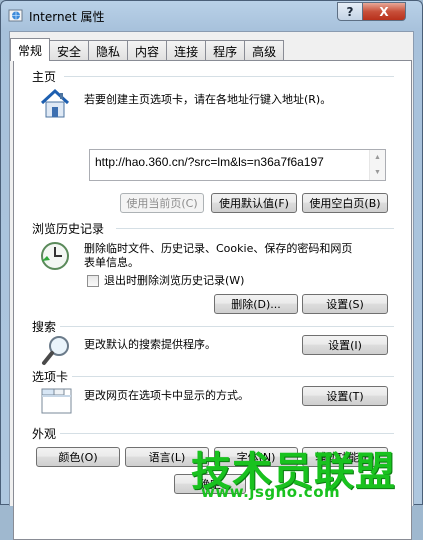 Image resolution: width=423 pixels, height=540 pixels. Describe the element at coordinates (208, 99) in the screenshot. I see `homepage-description: 若要创建主页选项卡，请在各地址行键入地址(R)。` at that location.